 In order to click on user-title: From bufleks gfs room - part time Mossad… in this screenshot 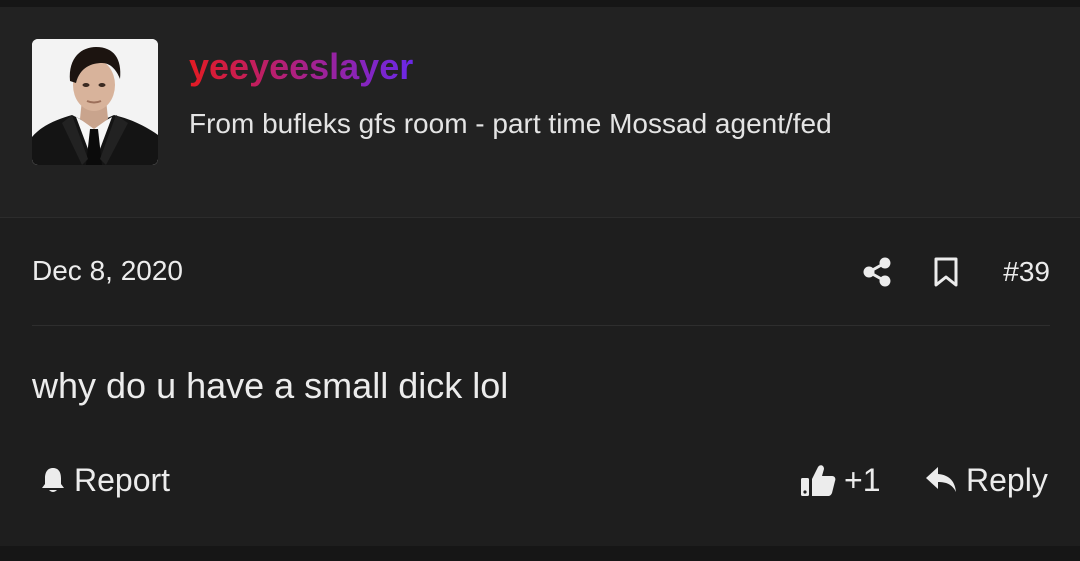, I will do `click(510, 123)`.